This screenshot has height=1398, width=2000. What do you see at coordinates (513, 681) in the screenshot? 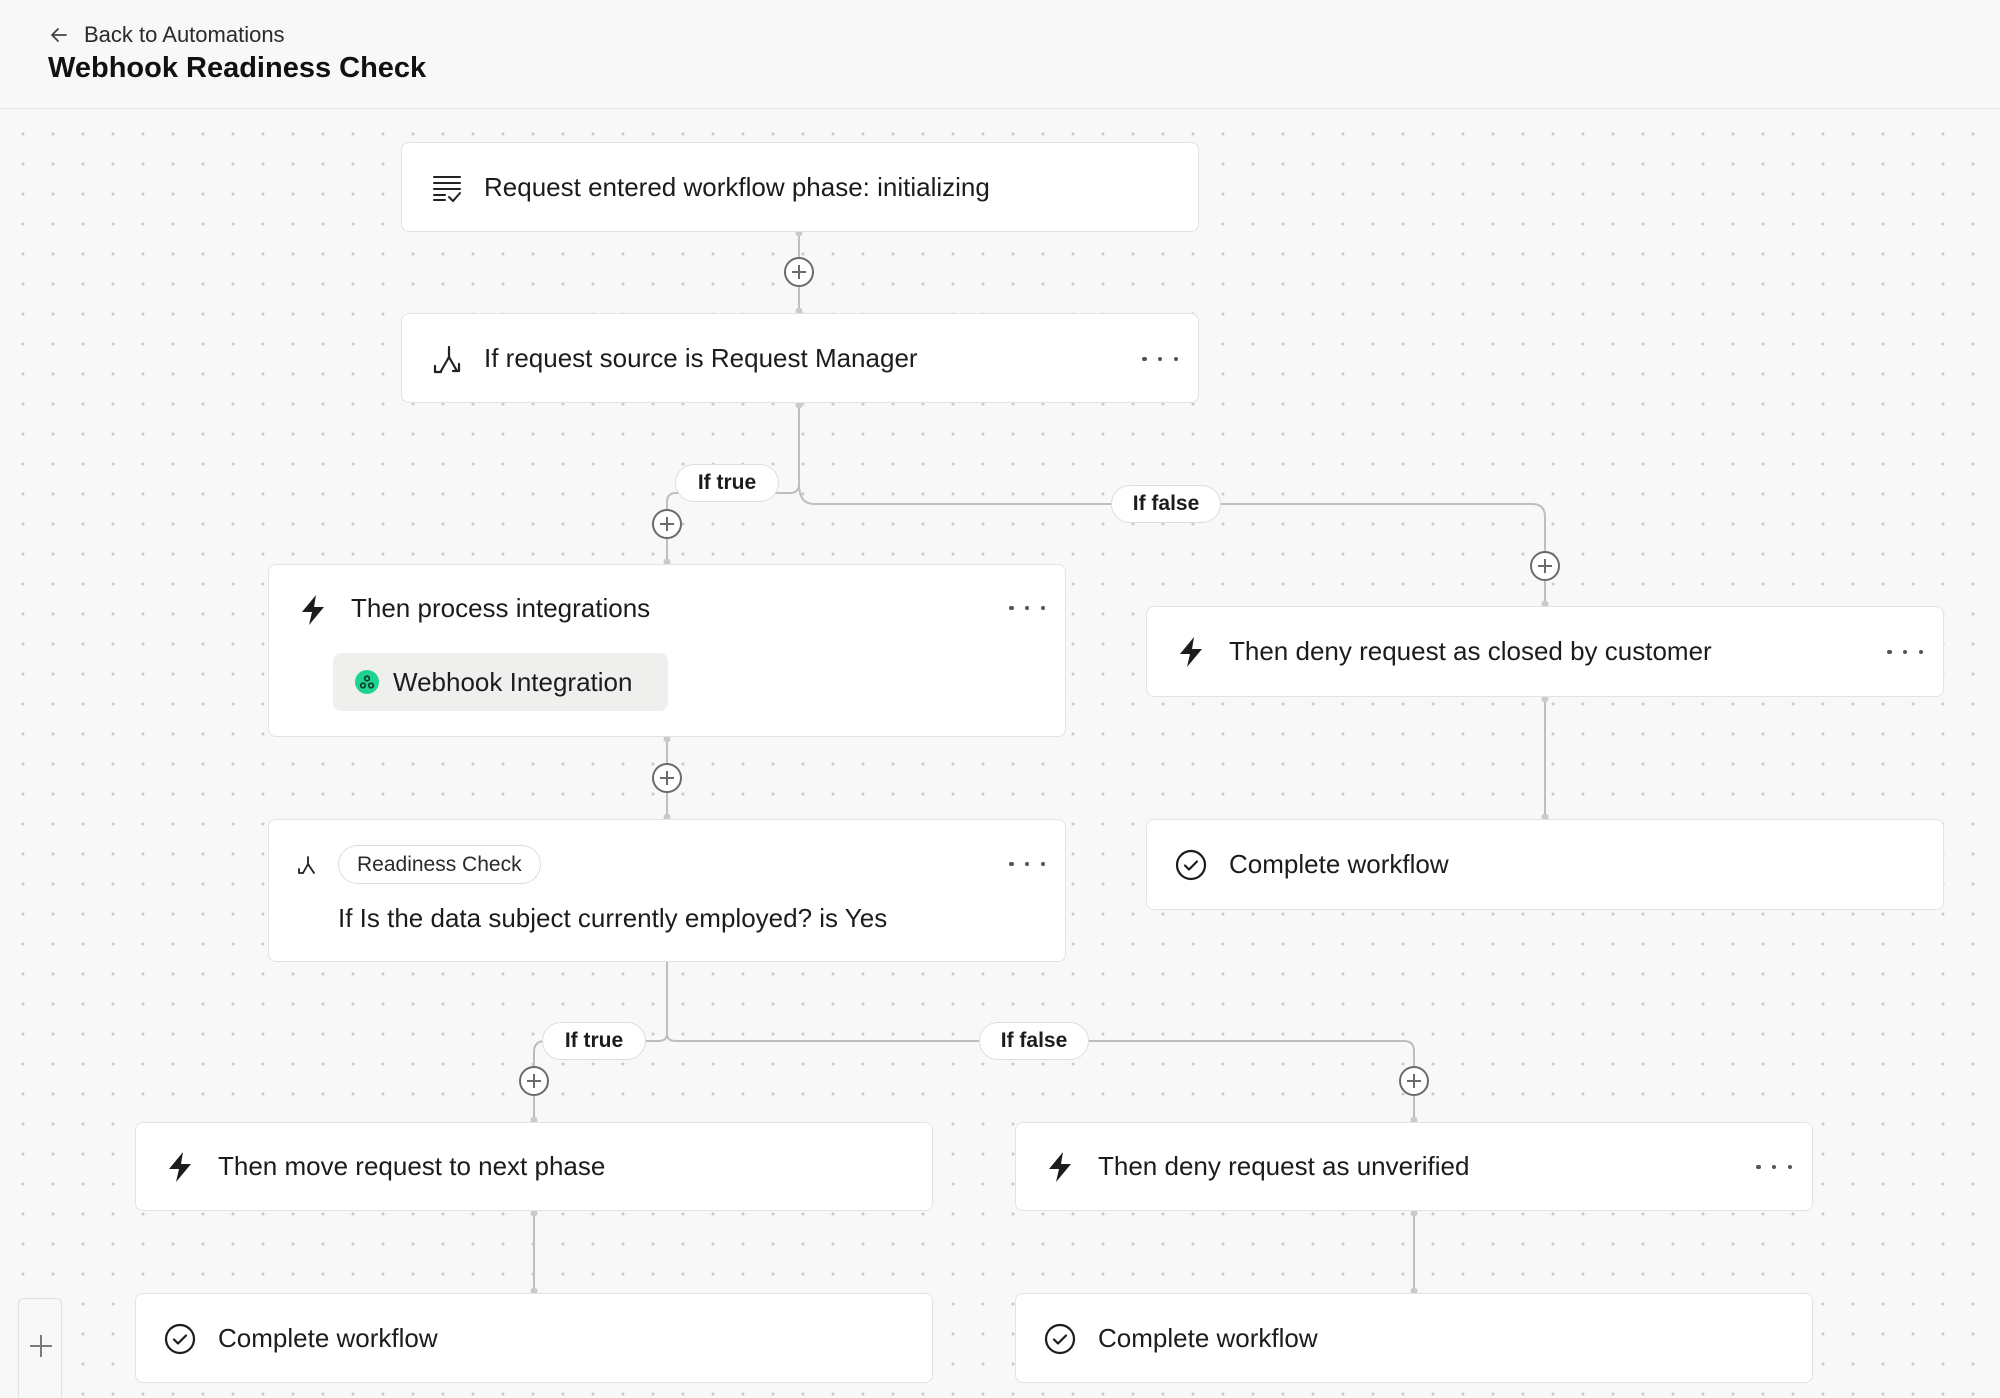
I see `integration-label: Webhook Integration` at bounding box center [513, 681].